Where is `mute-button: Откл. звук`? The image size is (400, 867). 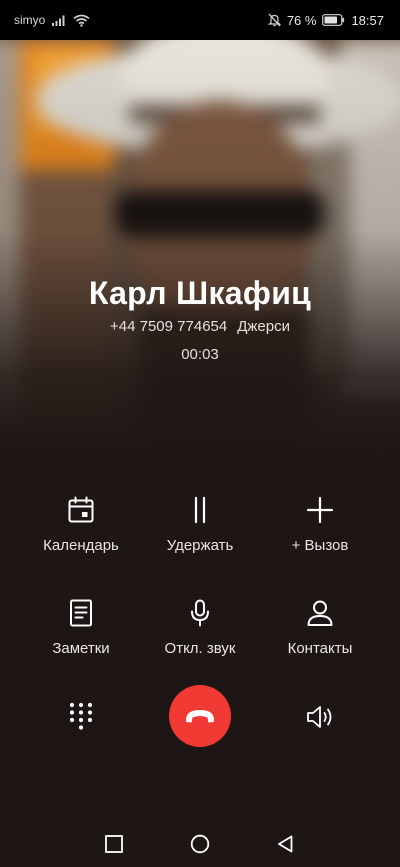
mute-button: Откл. звук is located at coordinates (200, 628).